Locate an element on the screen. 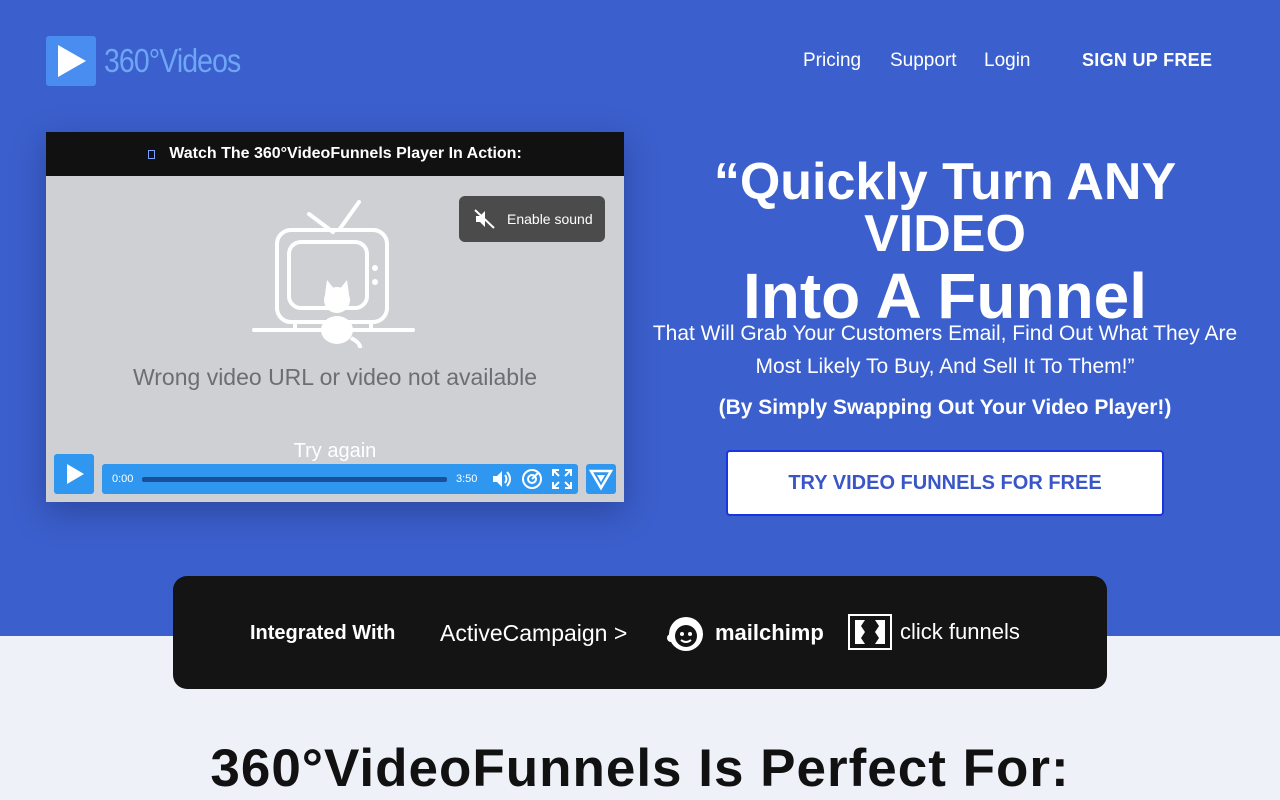 This screenshot has height=800, width=1280. mailchimp-logo: mailchimp is located at coordinates (743, 633).